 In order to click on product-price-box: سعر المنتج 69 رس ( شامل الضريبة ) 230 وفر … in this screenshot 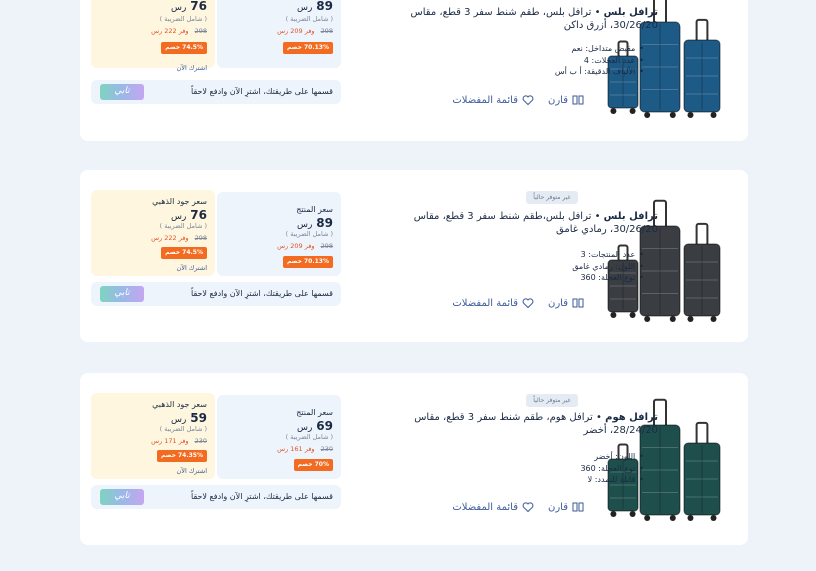, I will do `click(279, 437)`.